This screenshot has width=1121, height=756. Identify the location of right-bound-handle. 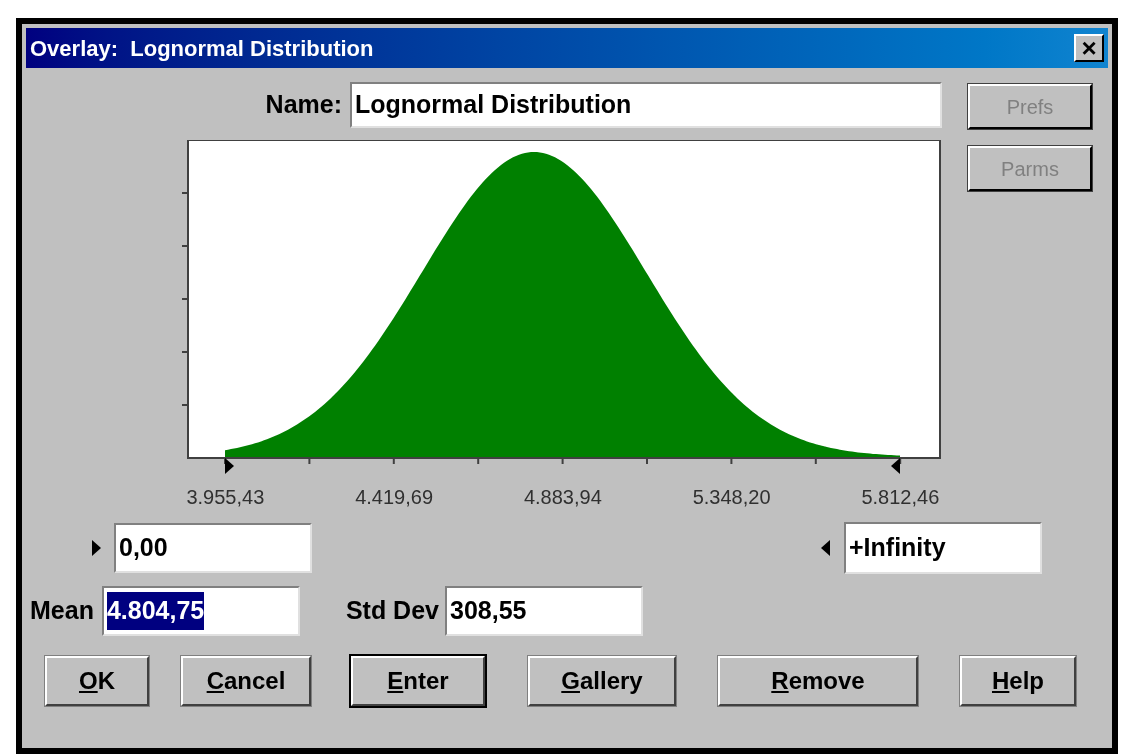
(895, 466).